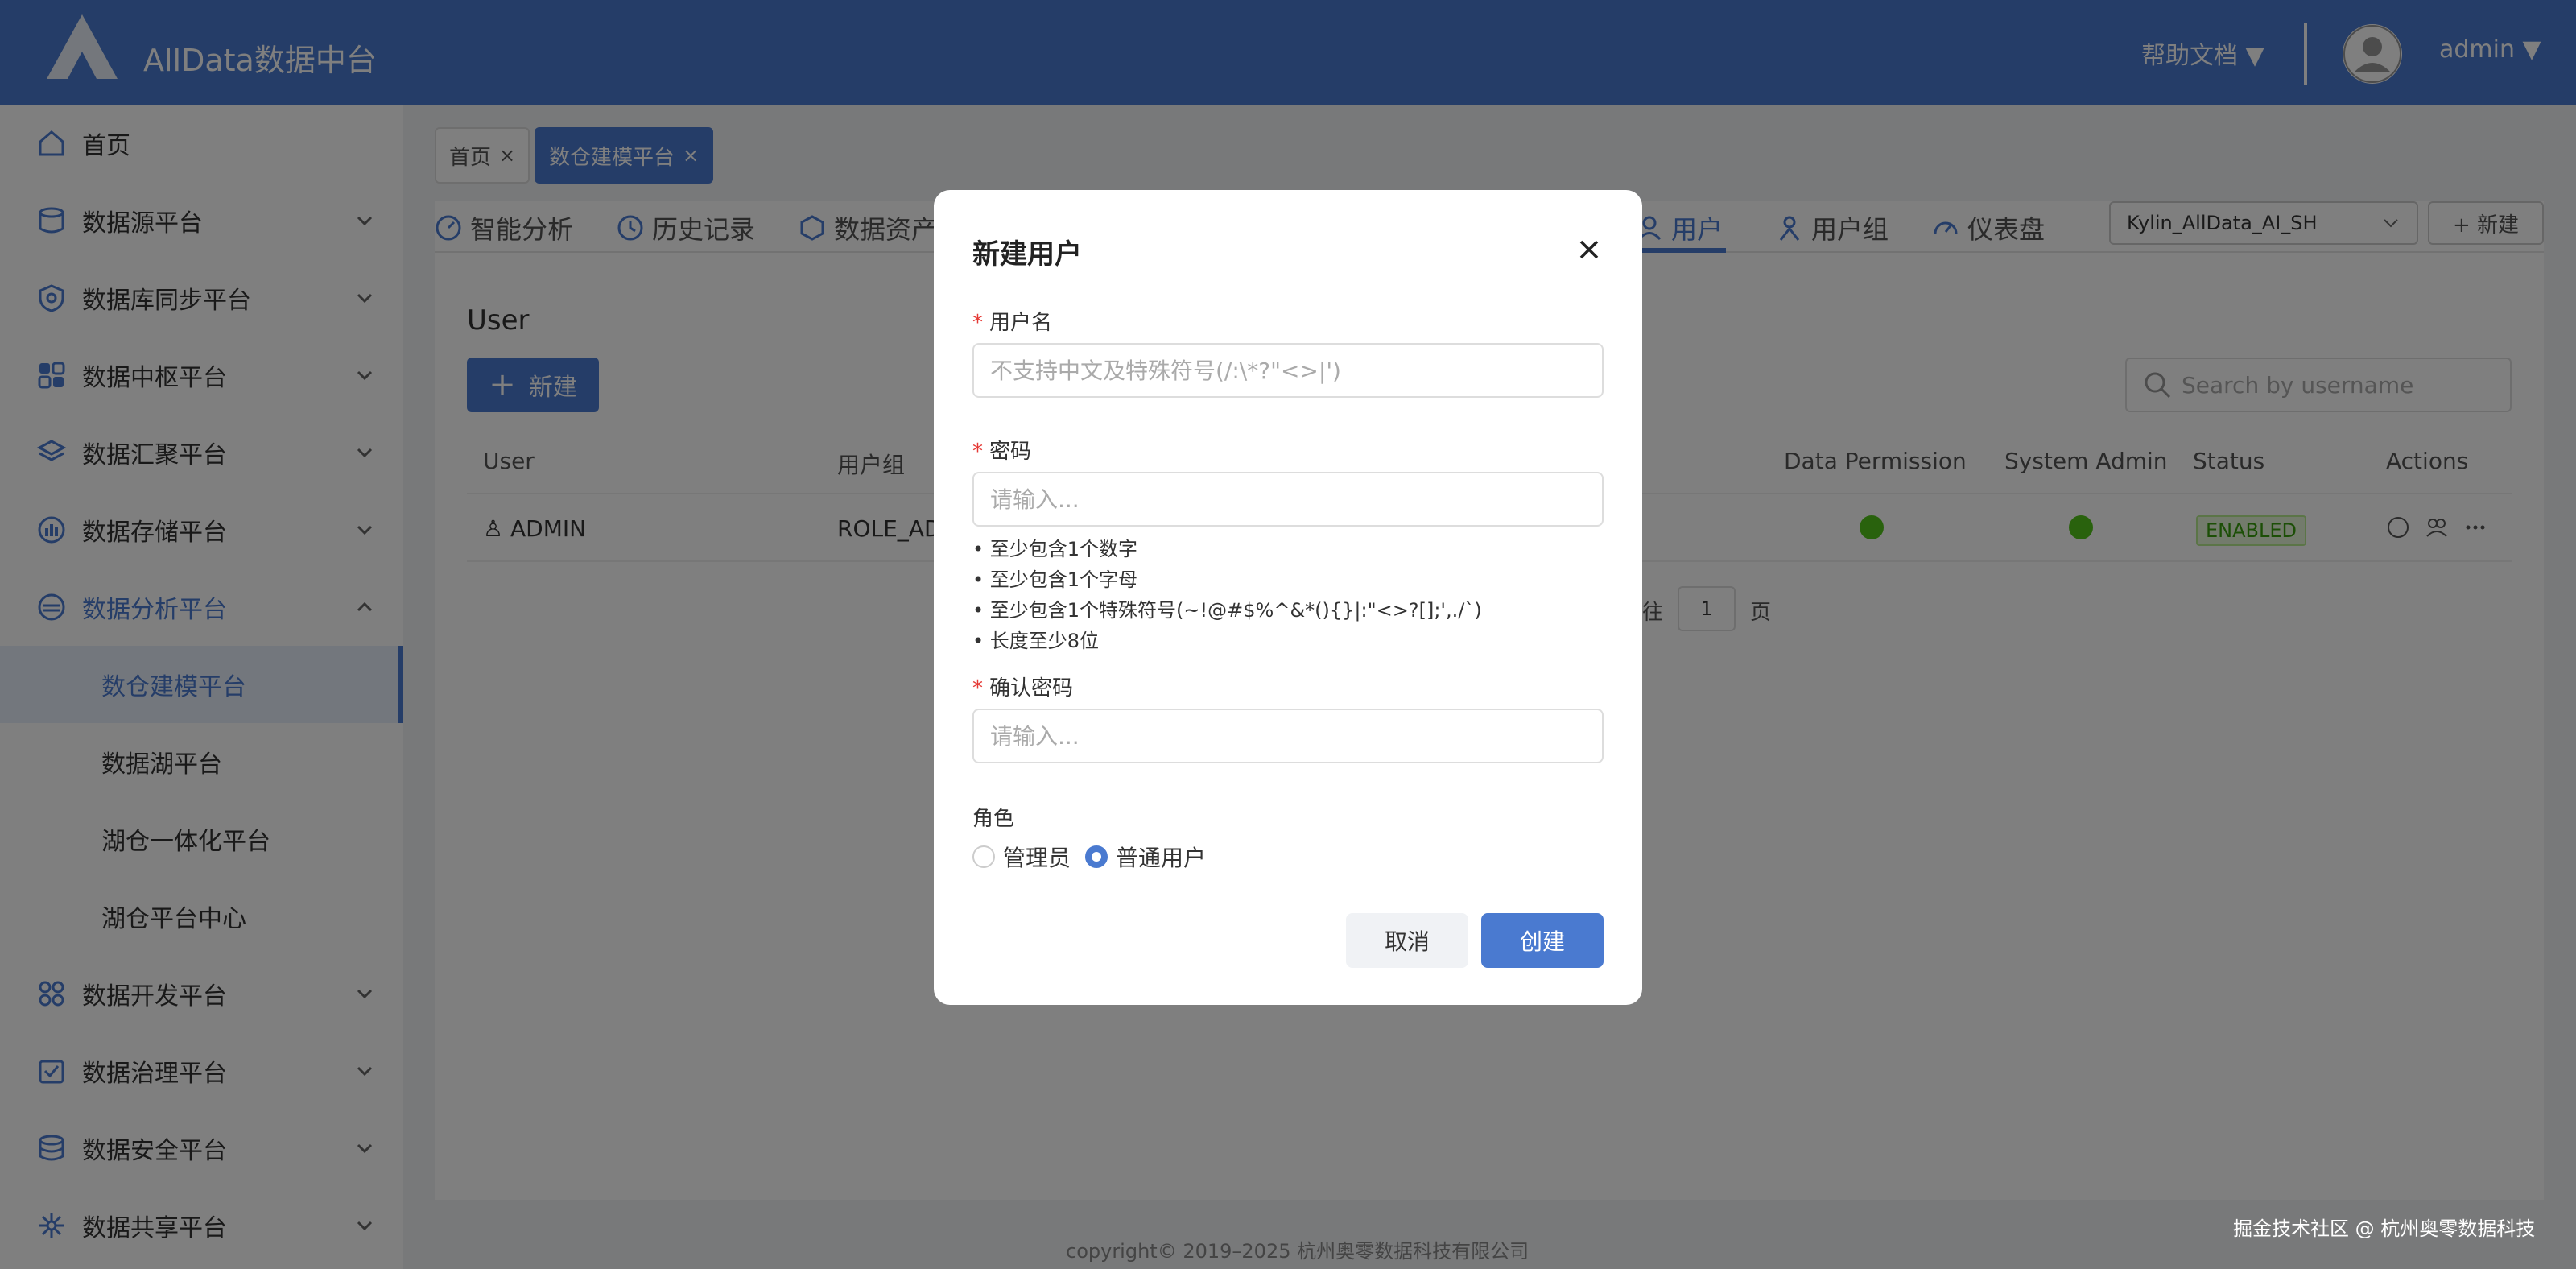 The image size is (2576, 1269). I want to click on role-label-admin: 管理员, so click(1037, 857).